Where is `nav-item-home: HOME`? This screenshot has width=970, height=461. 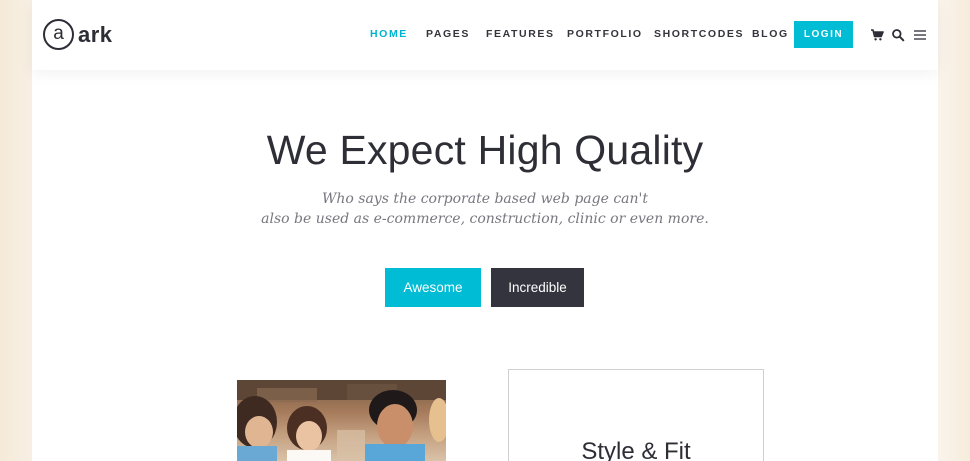
nav-item-home: HOME is located at coordinates (389, 34).